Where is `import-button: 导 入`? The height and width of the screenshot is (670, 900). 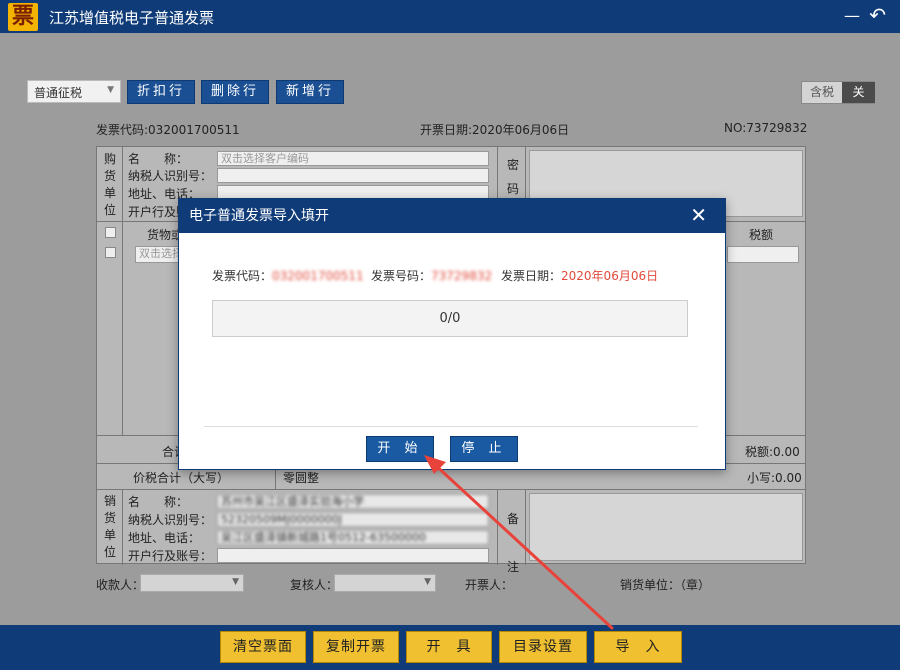 import-button: 导 入 is located at coordinates (638, 647).